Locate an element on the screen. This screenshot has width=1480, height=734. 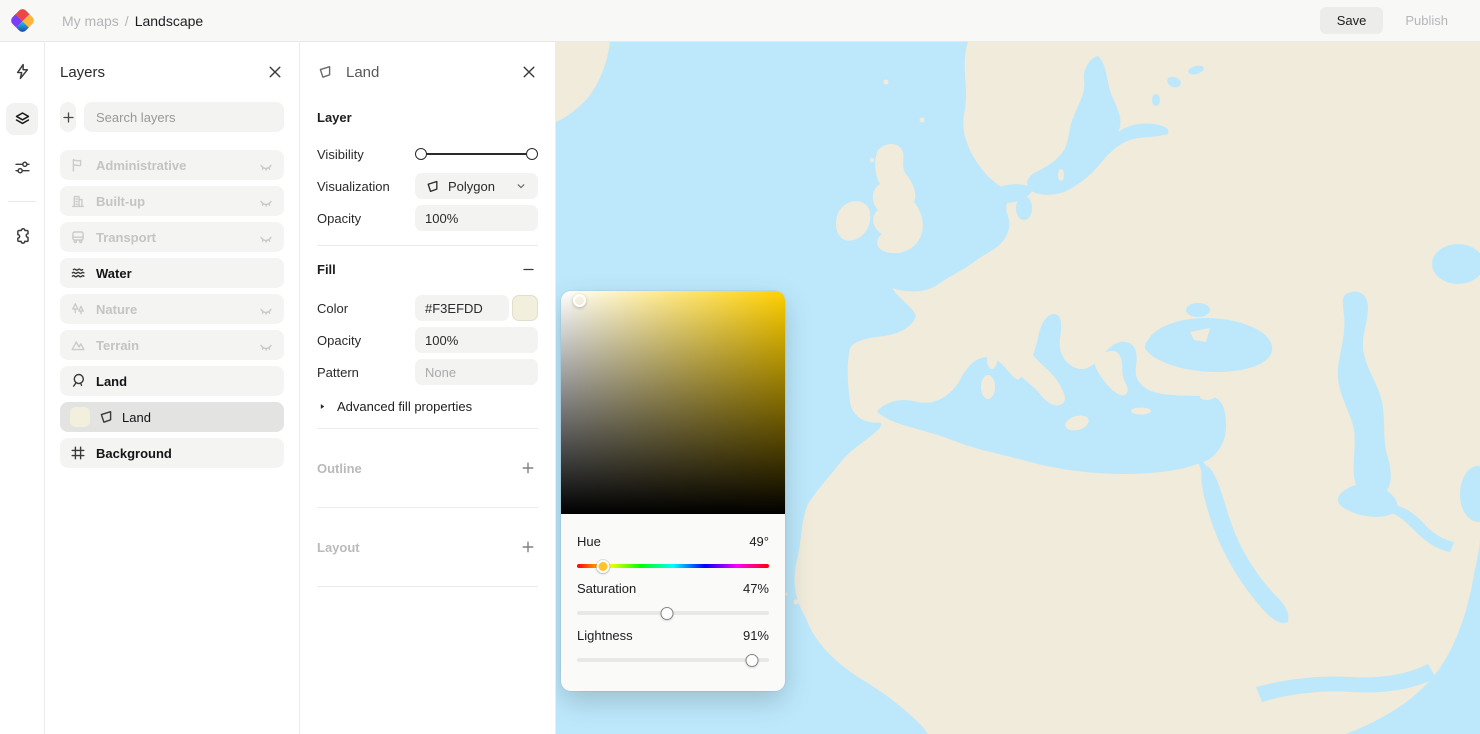
opacity-label: Opacity is located at coordinates (339, 218).